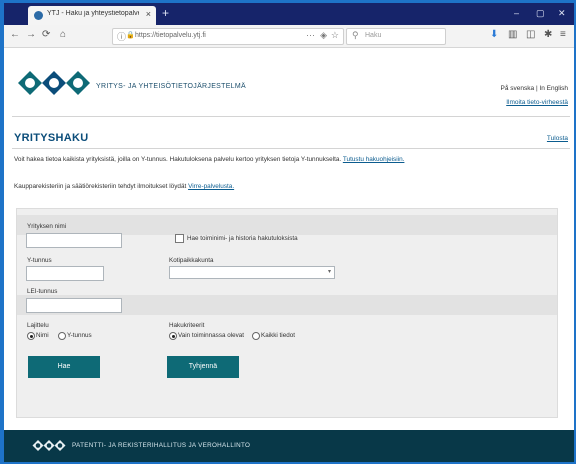 The width and height of the screenshot is (576, 464). I want to click on history-checkbox, so click(179, 238).